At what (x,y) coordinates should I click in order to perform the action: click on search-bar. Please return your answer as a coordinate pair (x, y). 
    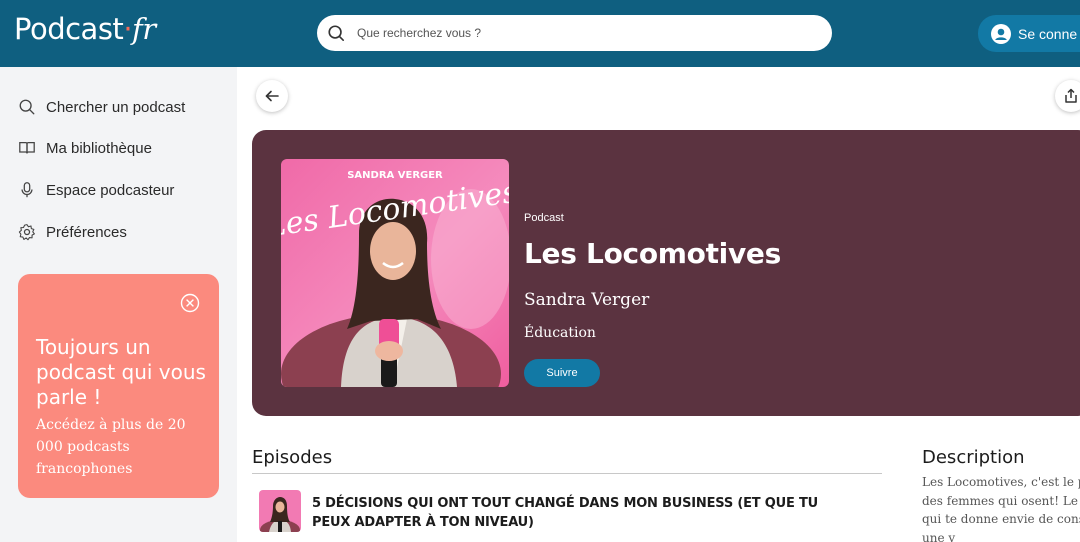
    Looking at the image, I should click on (574, 33).